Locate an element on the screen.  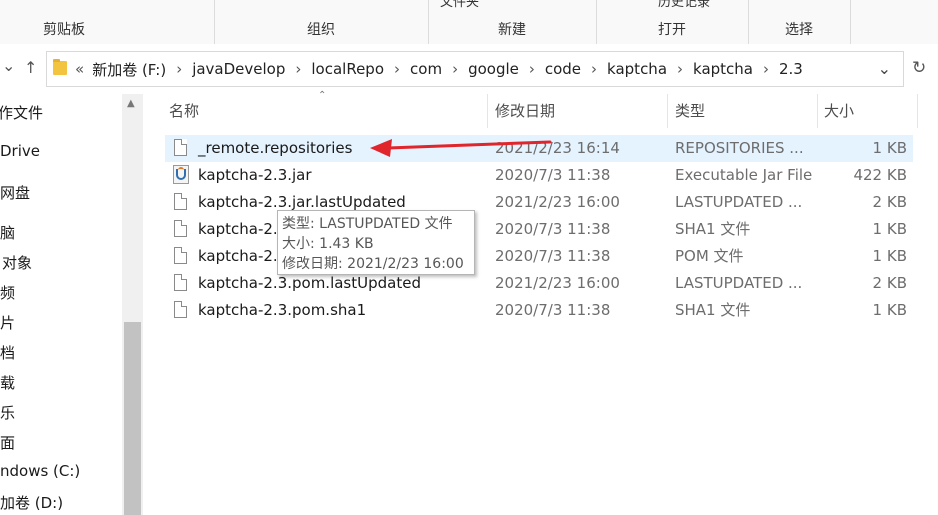
ribbon-group-label: 组织 is located at coordinates (321, 30).